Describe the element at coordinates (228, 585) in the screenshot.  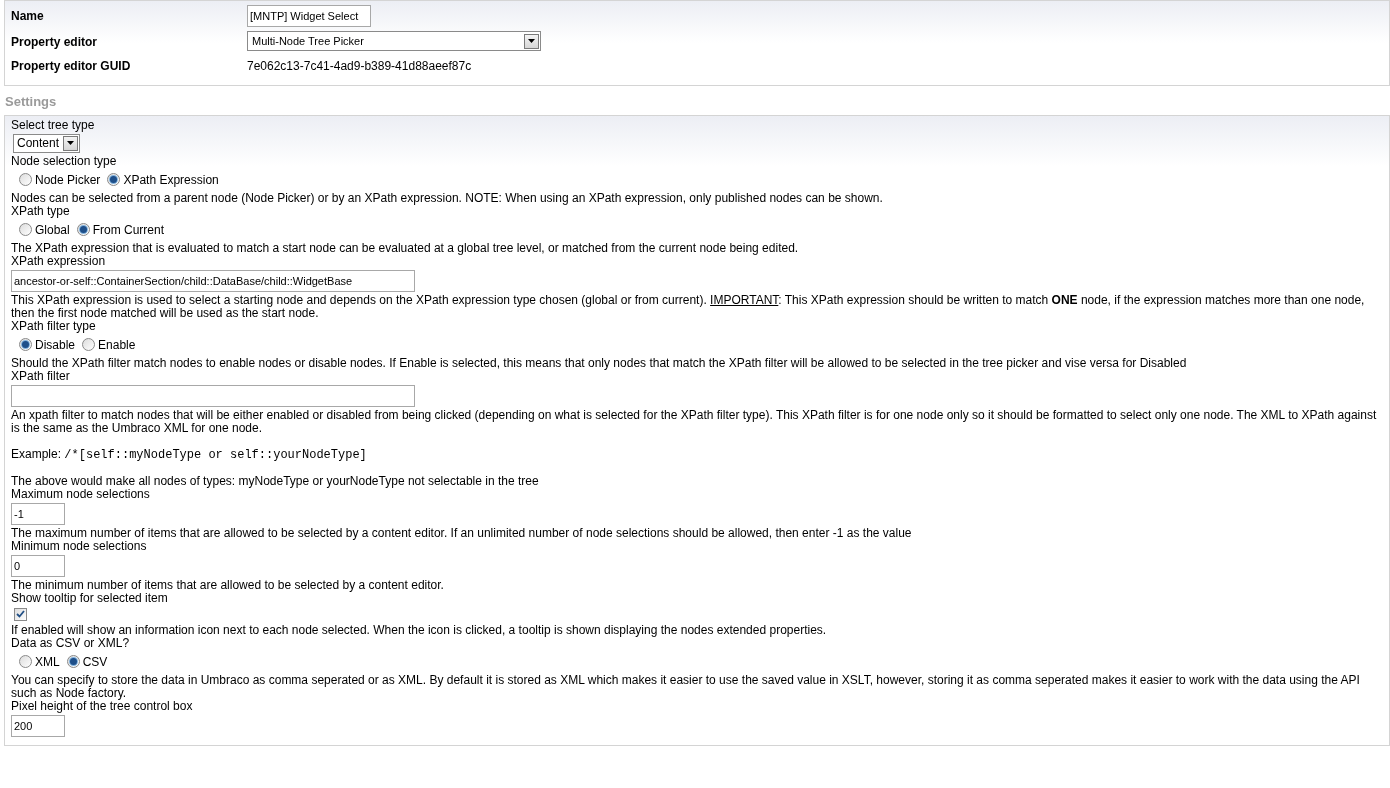
I see `help-text: The minimum number of items that are allowed to be selected by a content editor.` at that location.